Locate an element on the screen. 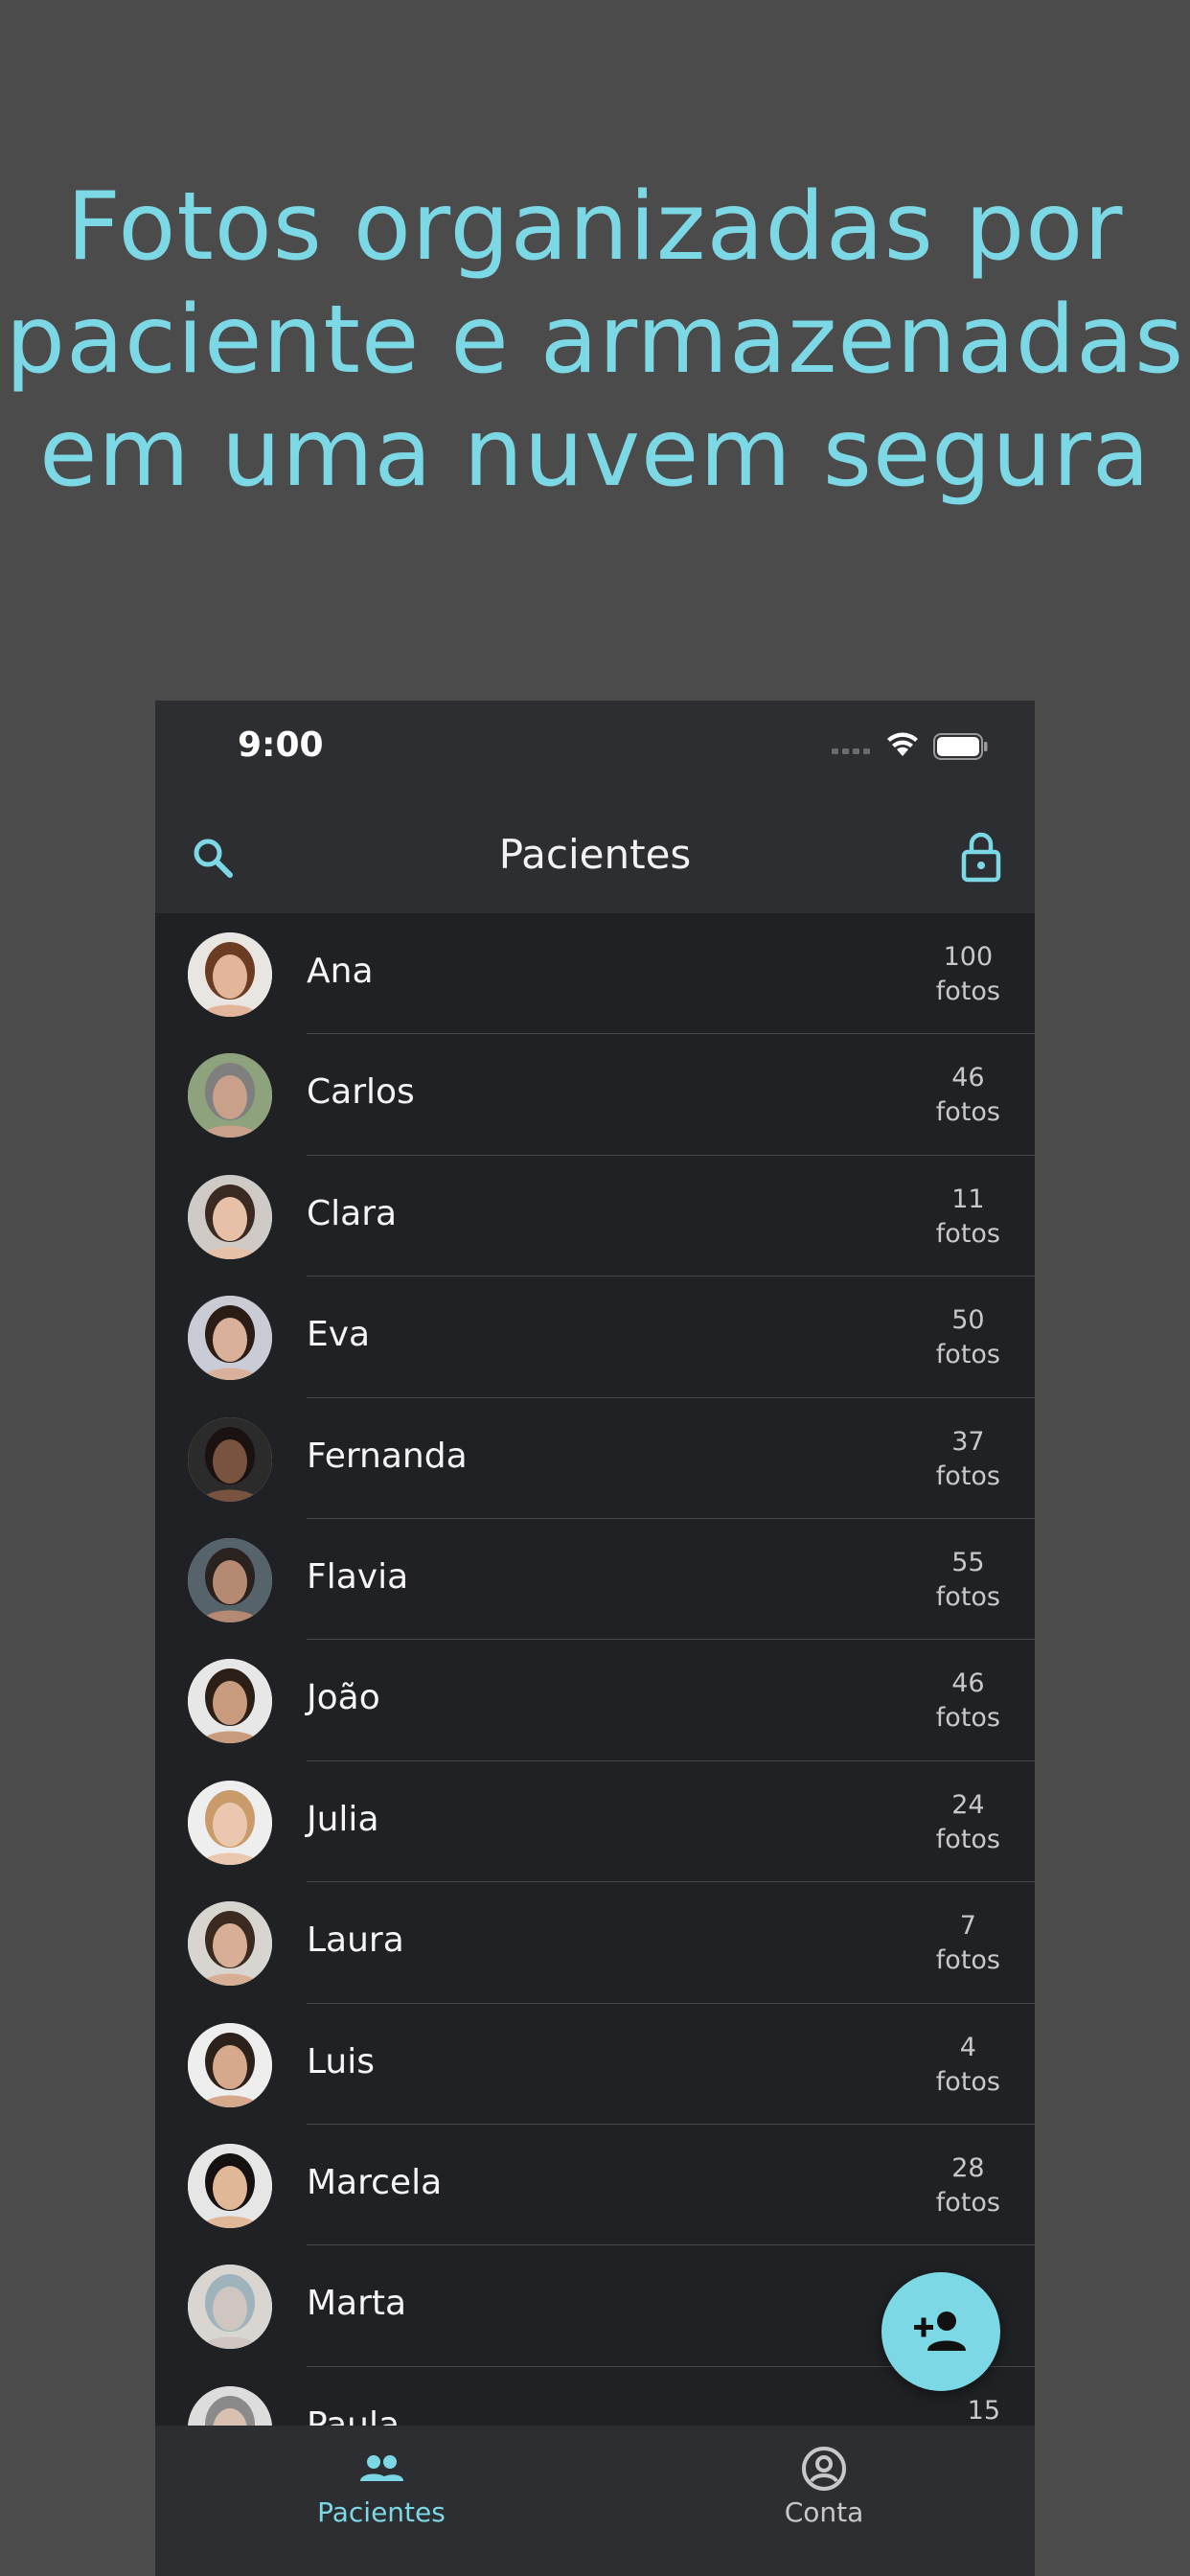  lock-icon is located at coordinates (981, 857).